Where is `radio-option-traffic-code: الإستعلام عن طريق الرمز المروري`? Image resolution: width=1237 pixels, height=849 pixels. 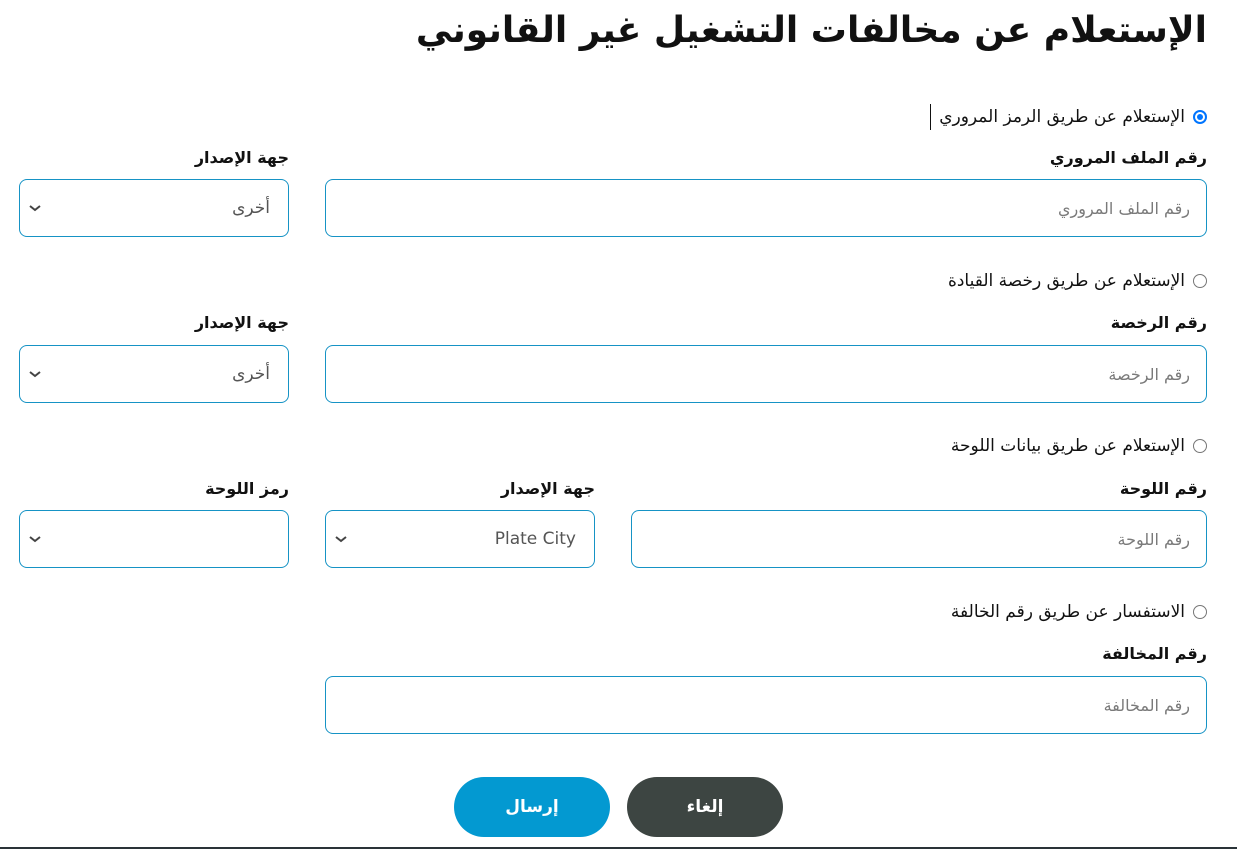
radio-option-traffic-code: الإستعلام عن طريق الرمز المروري is located at coordinates (1068, 117).